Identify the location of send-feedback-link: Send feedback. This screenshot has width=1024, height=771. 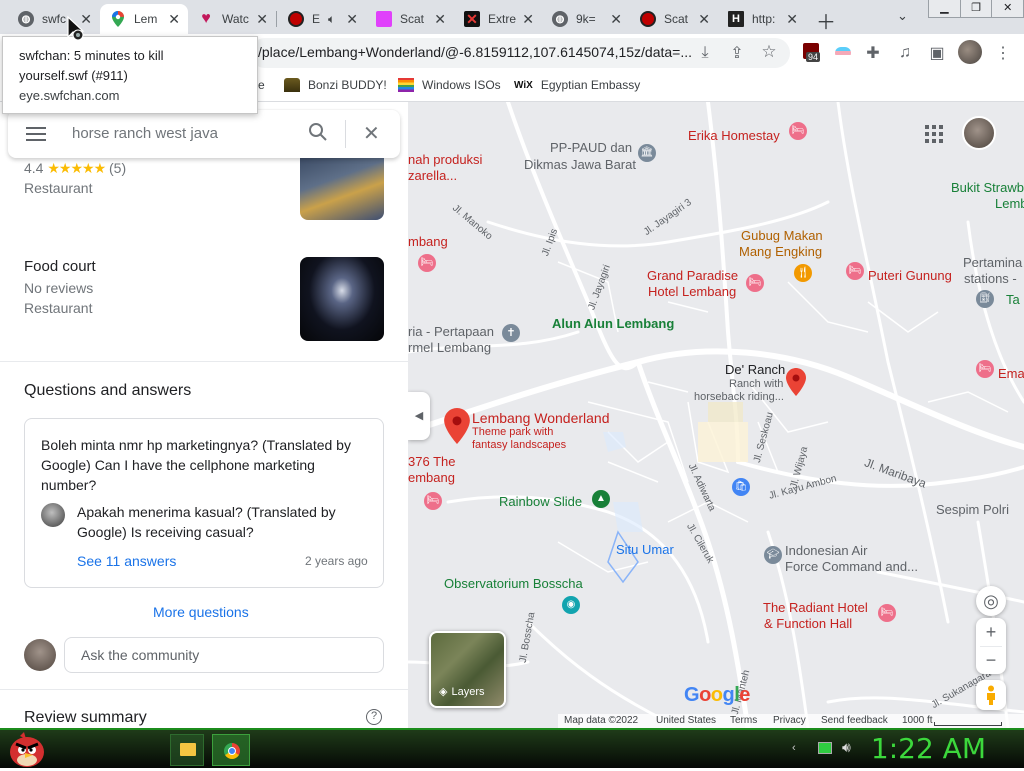
(854, 720).